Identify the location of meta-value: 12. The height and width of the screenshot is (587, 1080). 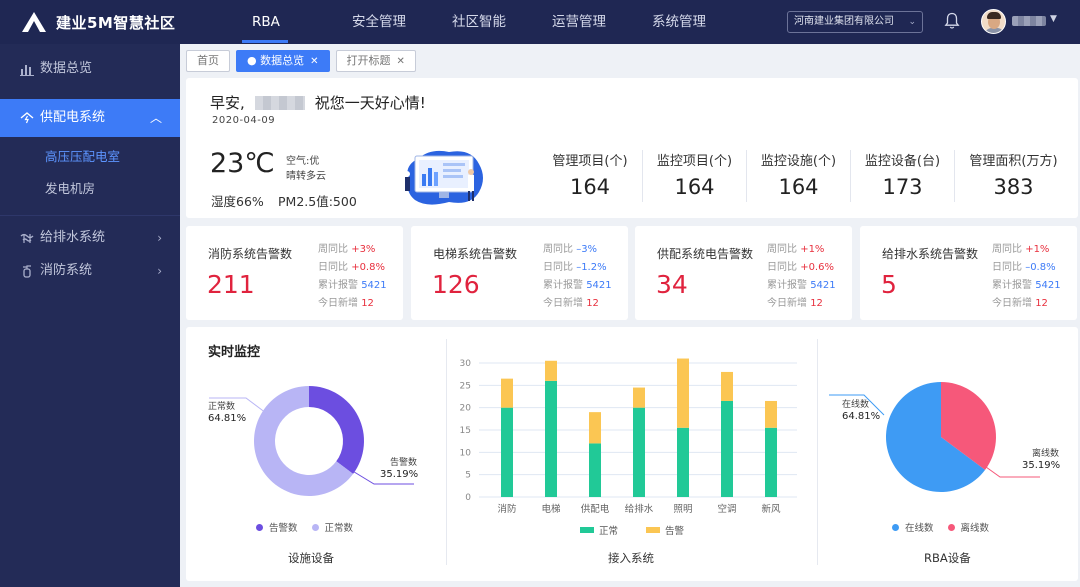
(816, 303).